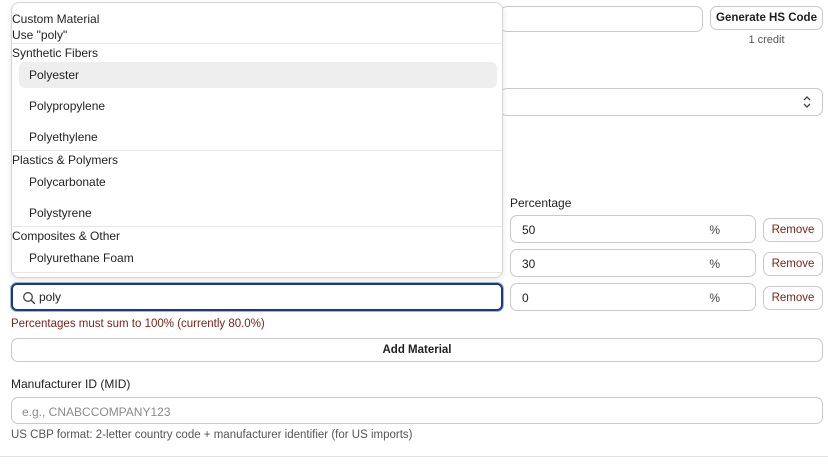  What do you see at coordinates (766, 18) in the screenshot?
I see `generate-hs-code-button: Generate HS Code` at bounding box center [766, 18].